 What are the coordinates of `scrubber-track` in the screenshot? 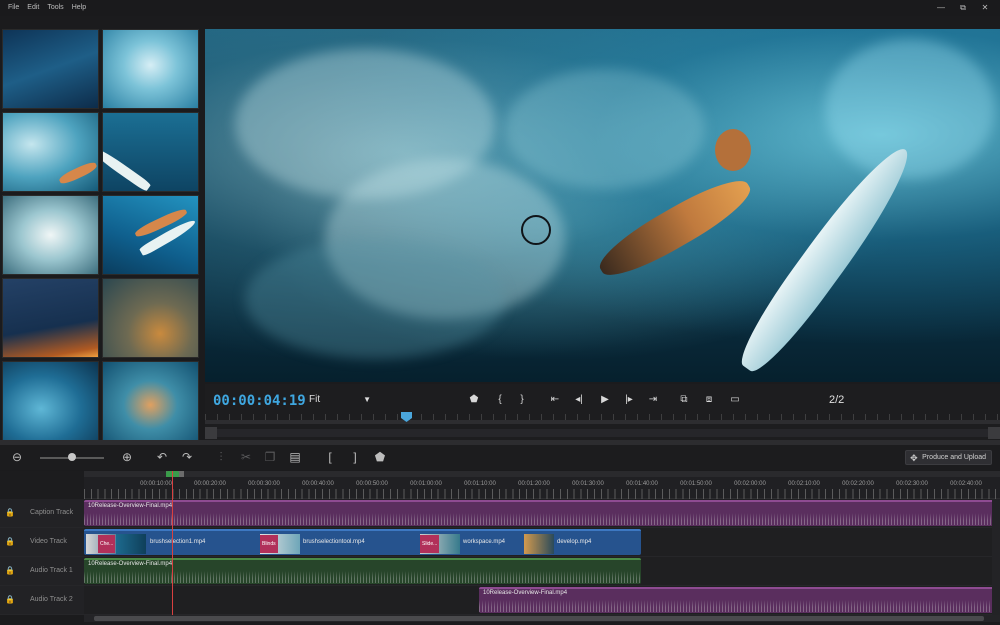 It's located at (602, 422).